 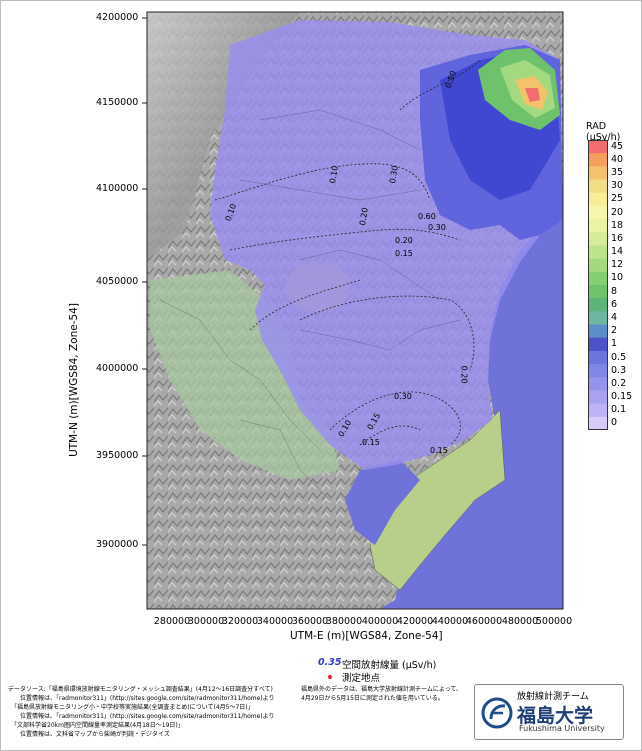 I want to click on legend-colorbar, so click(x=598, y=285).